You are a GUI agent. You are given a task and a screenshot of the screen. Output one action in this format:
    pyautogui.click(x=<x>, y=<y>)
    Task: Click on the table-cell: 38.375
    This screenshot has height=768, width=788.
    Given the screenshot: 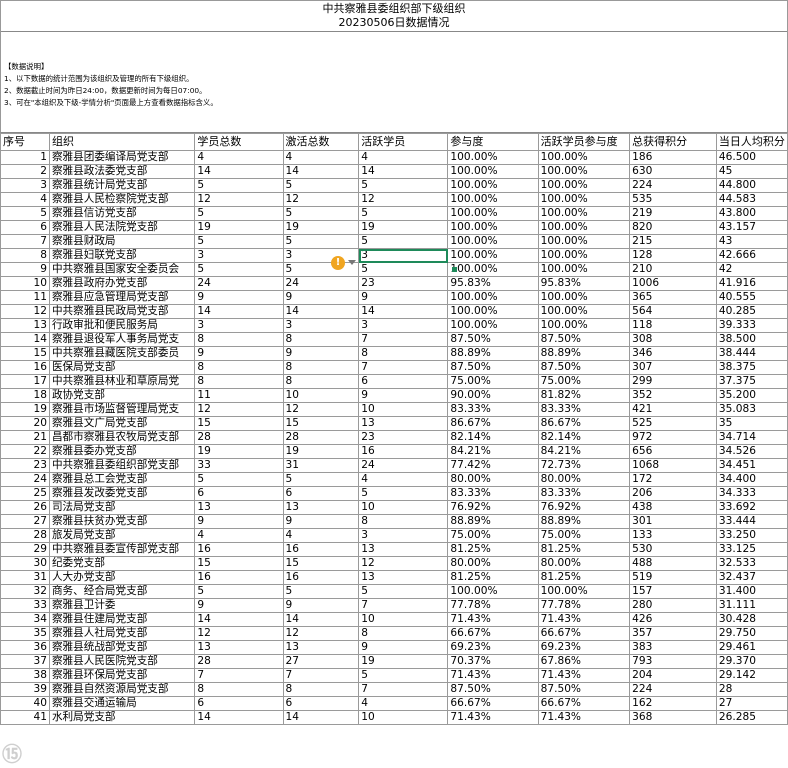 What is the action you would take?
    pyautogui.click(x=751, y=367)
    